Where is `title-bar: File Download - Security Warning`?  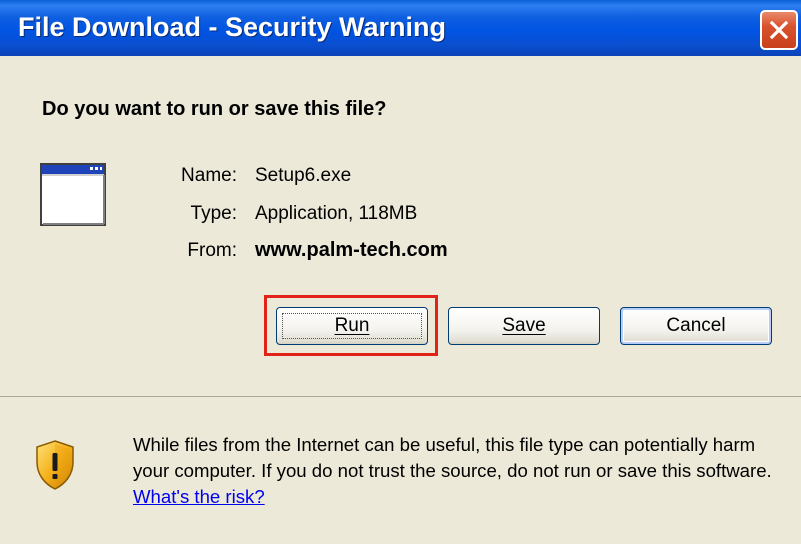 title-bar: File Download - Security Warning is located at coordinates (400, 28).